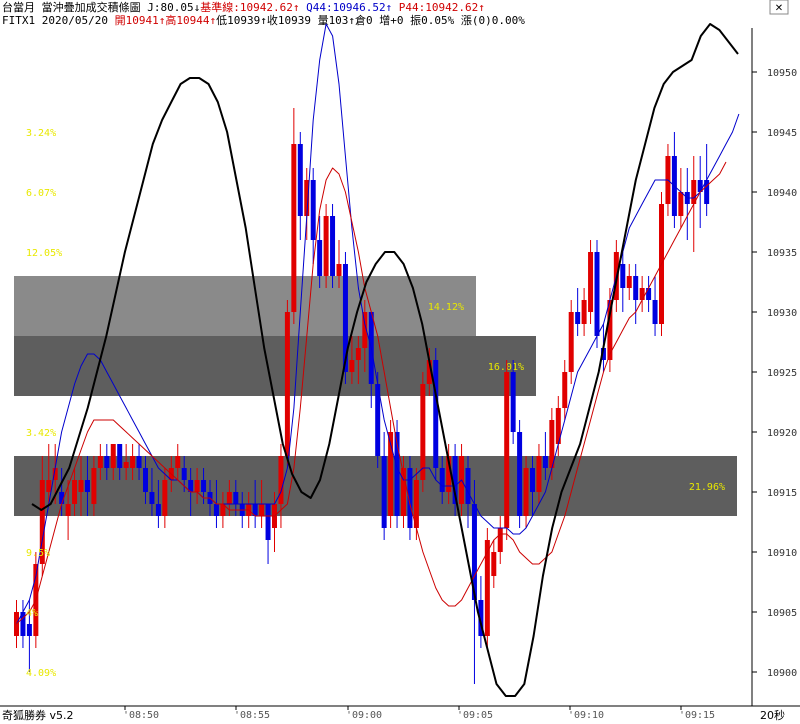  What do you see at coordinates (44, 253) in the screenshot?
I see `side-percent-label: 12.05%` at bounding box center [44, 253].